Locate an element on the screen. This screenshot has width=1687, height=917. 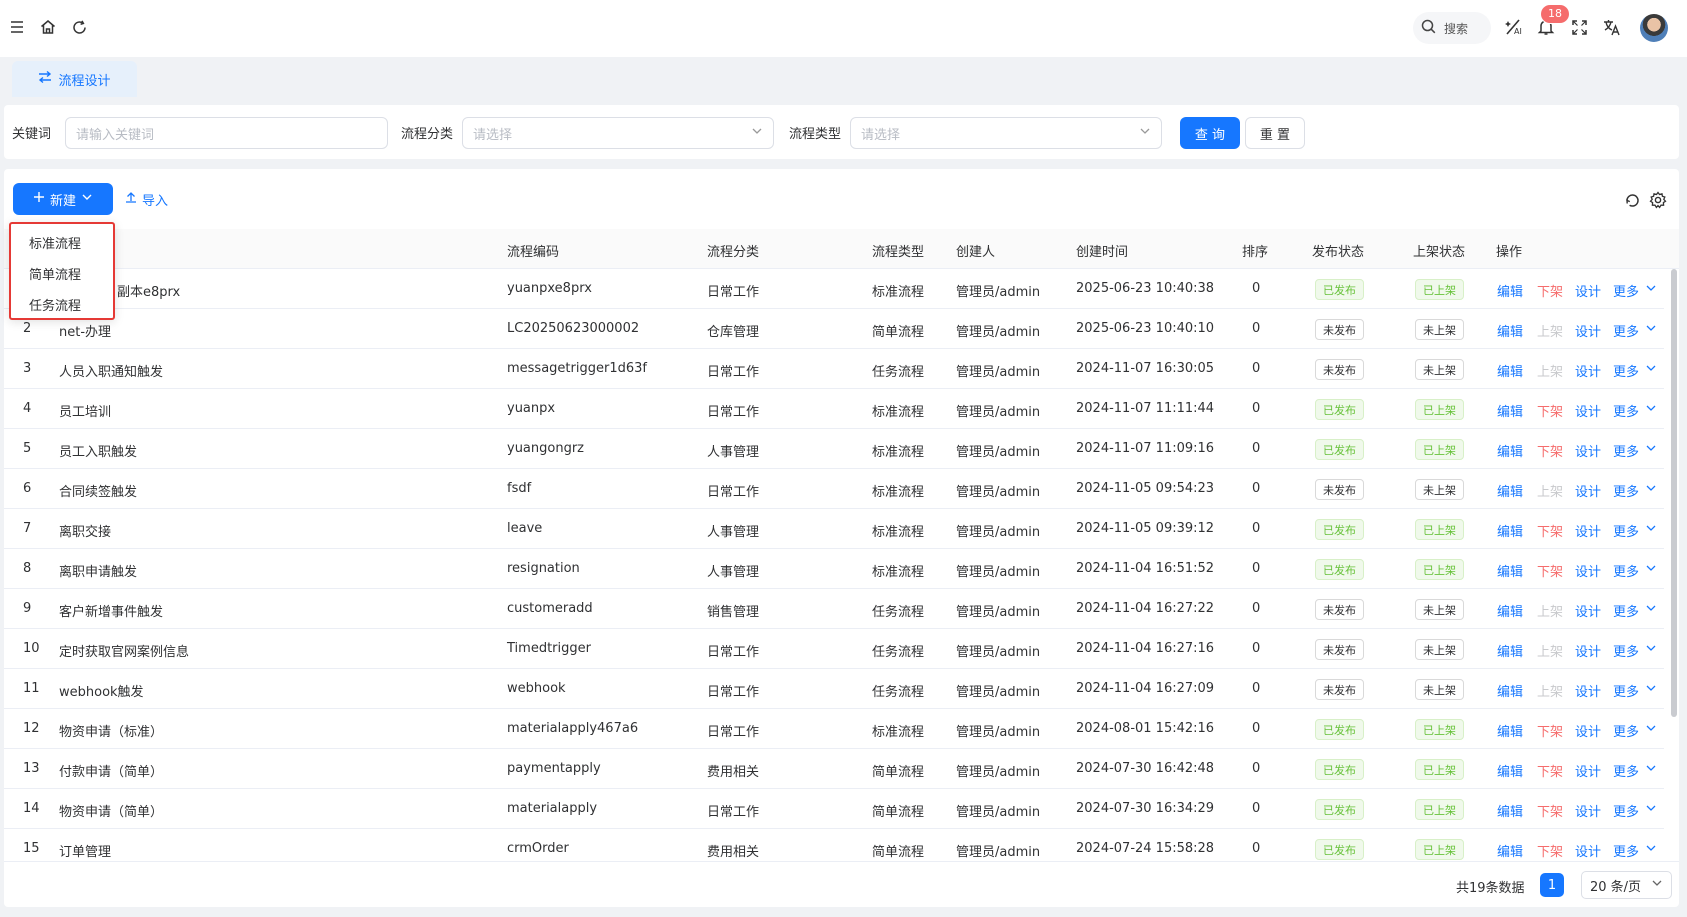
reset-button: 重 置 is located at coordinates (1275, 133).